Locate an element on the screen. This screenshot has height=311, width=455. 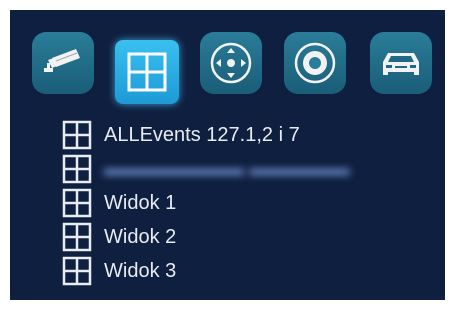
ptz-control-icon is located at coordinates (231, 63).